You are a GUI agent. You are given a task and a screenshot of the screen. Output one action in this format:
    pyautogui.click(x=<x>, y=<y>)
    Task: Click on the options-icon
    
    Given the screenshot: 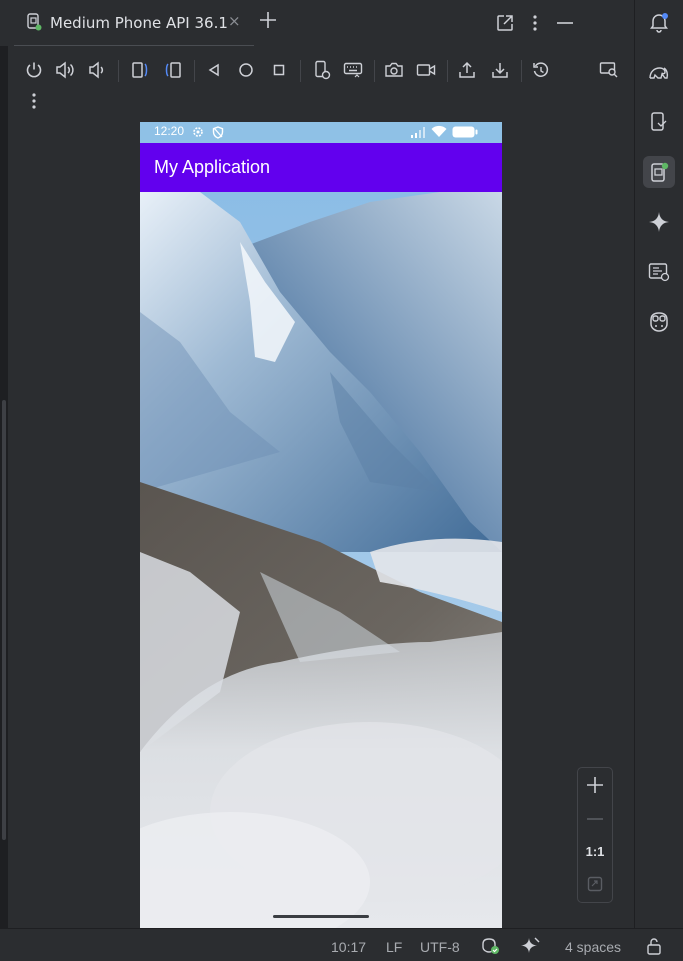 What is the action you would take?
    pyautogui.click(x=535, y=23)
    